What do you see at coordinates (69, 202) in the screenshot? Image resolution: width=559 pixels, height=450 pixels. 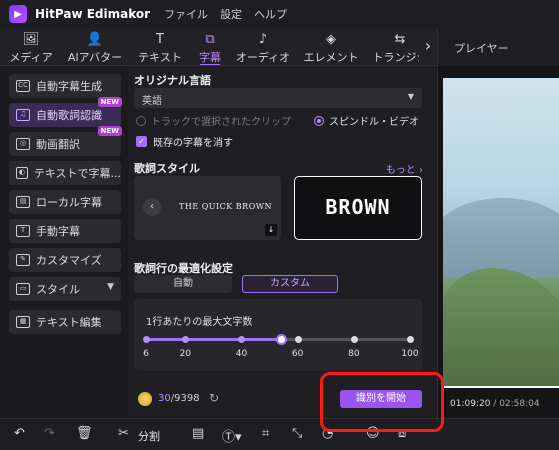 I see `sidebar-item-label: ローカル字幕` at bounding box center [69, 202].